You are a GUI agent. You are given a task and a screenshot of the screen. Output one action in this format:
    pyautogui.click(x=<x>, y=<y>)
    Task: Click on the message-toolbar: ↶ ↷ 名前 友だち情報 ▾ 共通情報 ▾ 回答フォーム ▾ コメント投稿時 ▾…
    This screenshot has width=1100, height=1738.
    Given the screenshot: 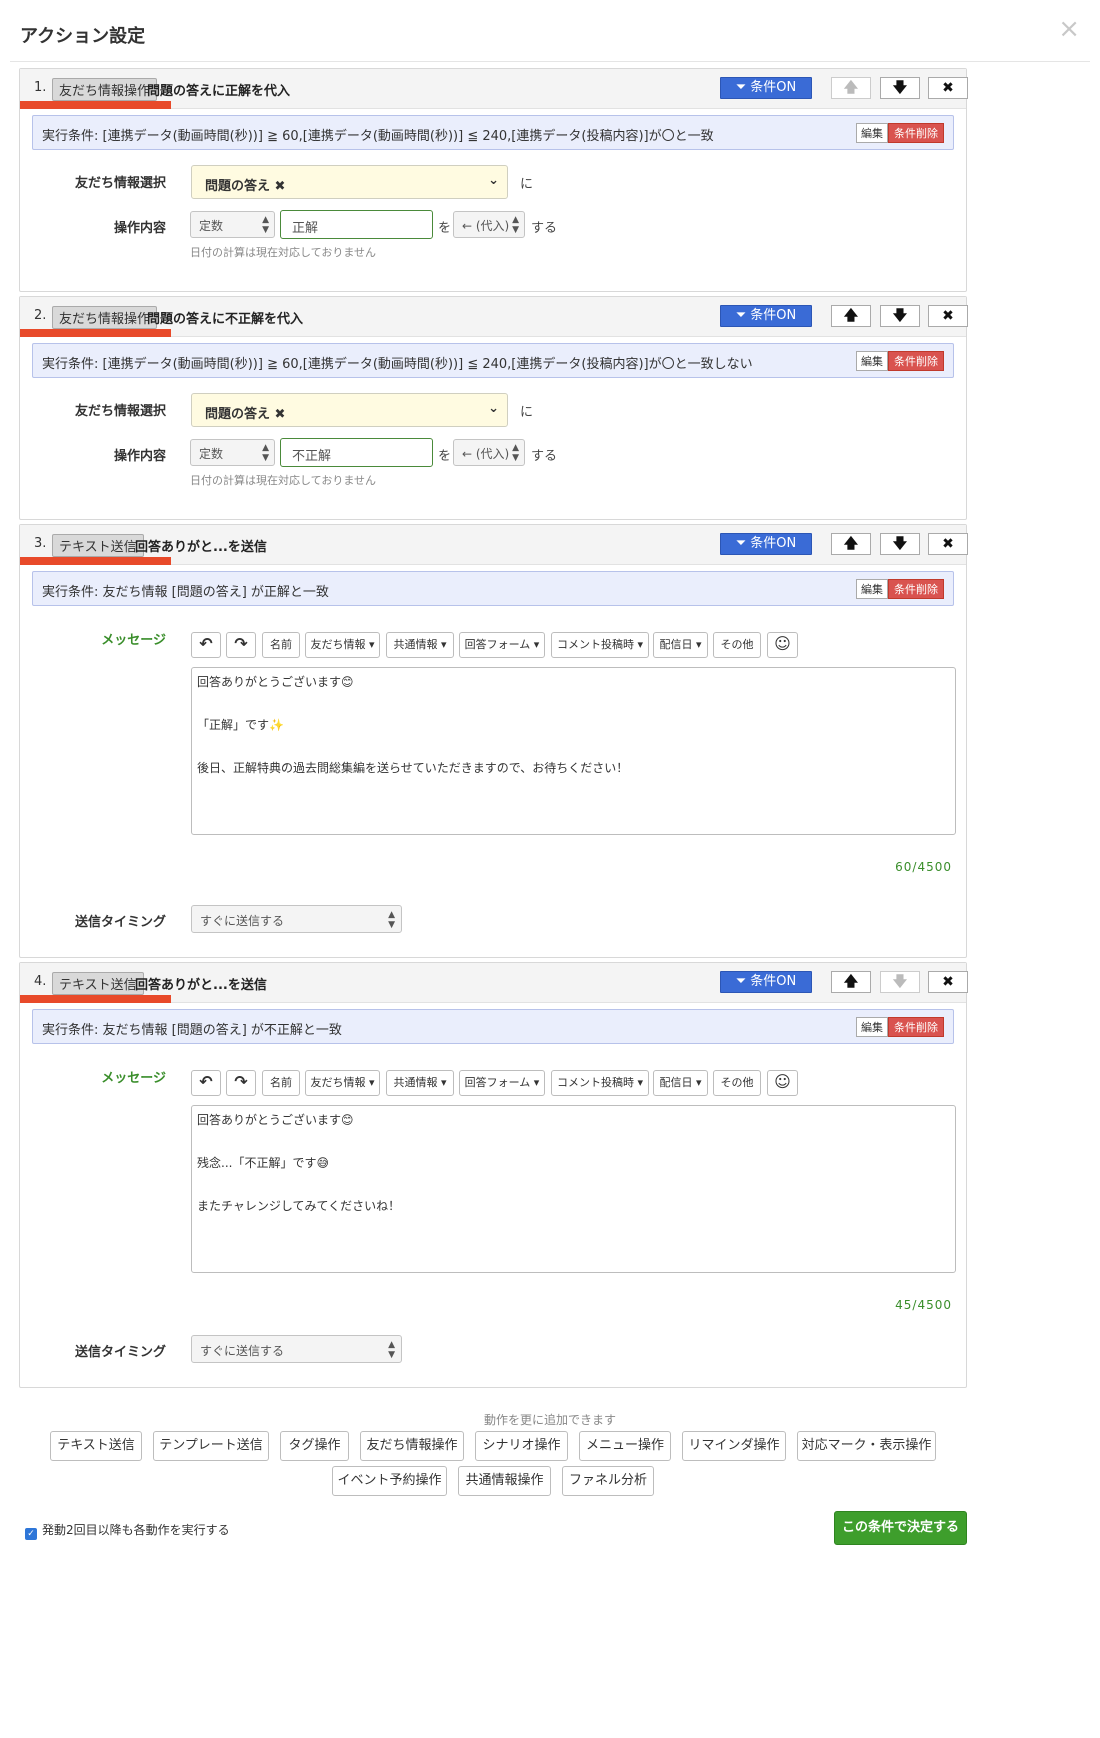 What is the action you would take?
    pyautogui.click(x=586, y=1083)
    